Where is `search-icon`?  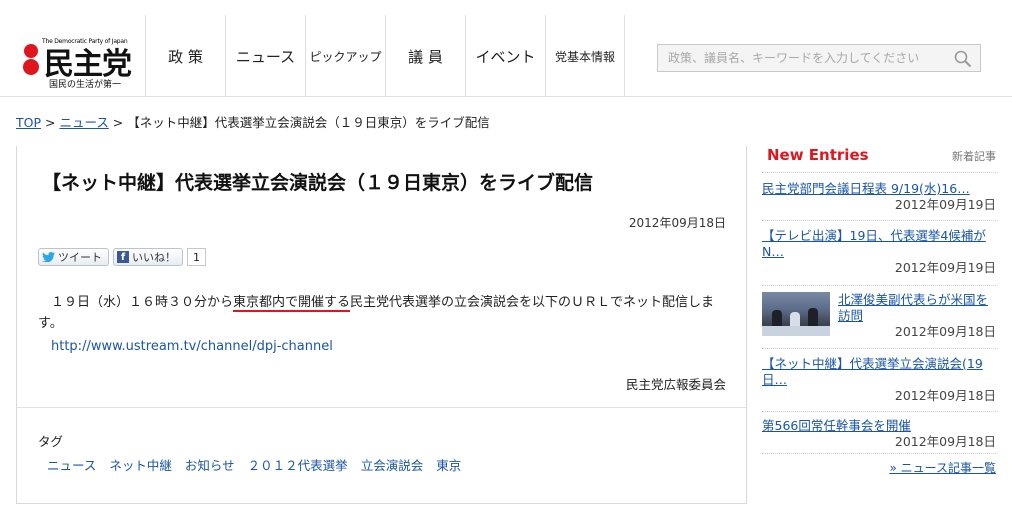
search-icon is located at coordinates (963, 59).